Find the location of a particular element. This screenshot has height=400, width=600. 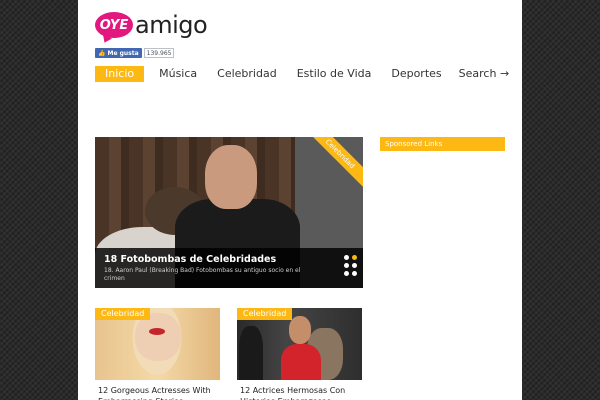

nav-item-deportes: Deportes is located at coordinates (416, 74).